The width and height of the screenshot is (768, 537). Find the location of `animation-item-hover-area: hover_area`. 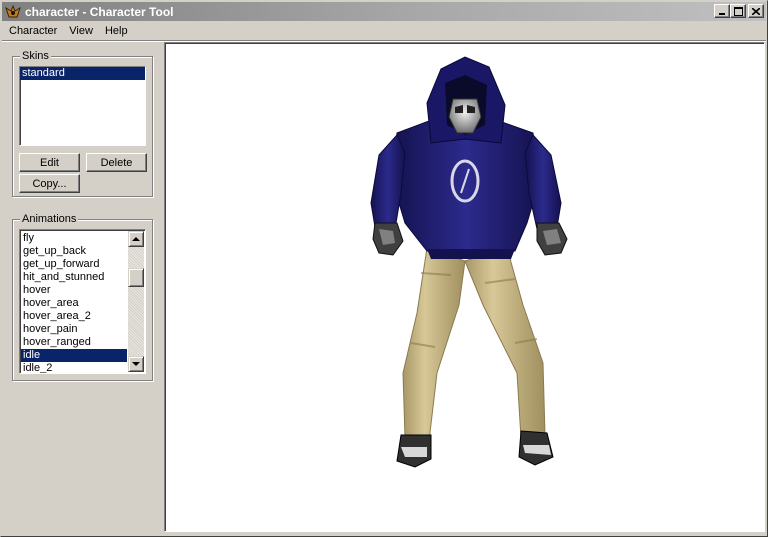

animation-item-hover-area: hover_area is located at coordinates (74, 303).